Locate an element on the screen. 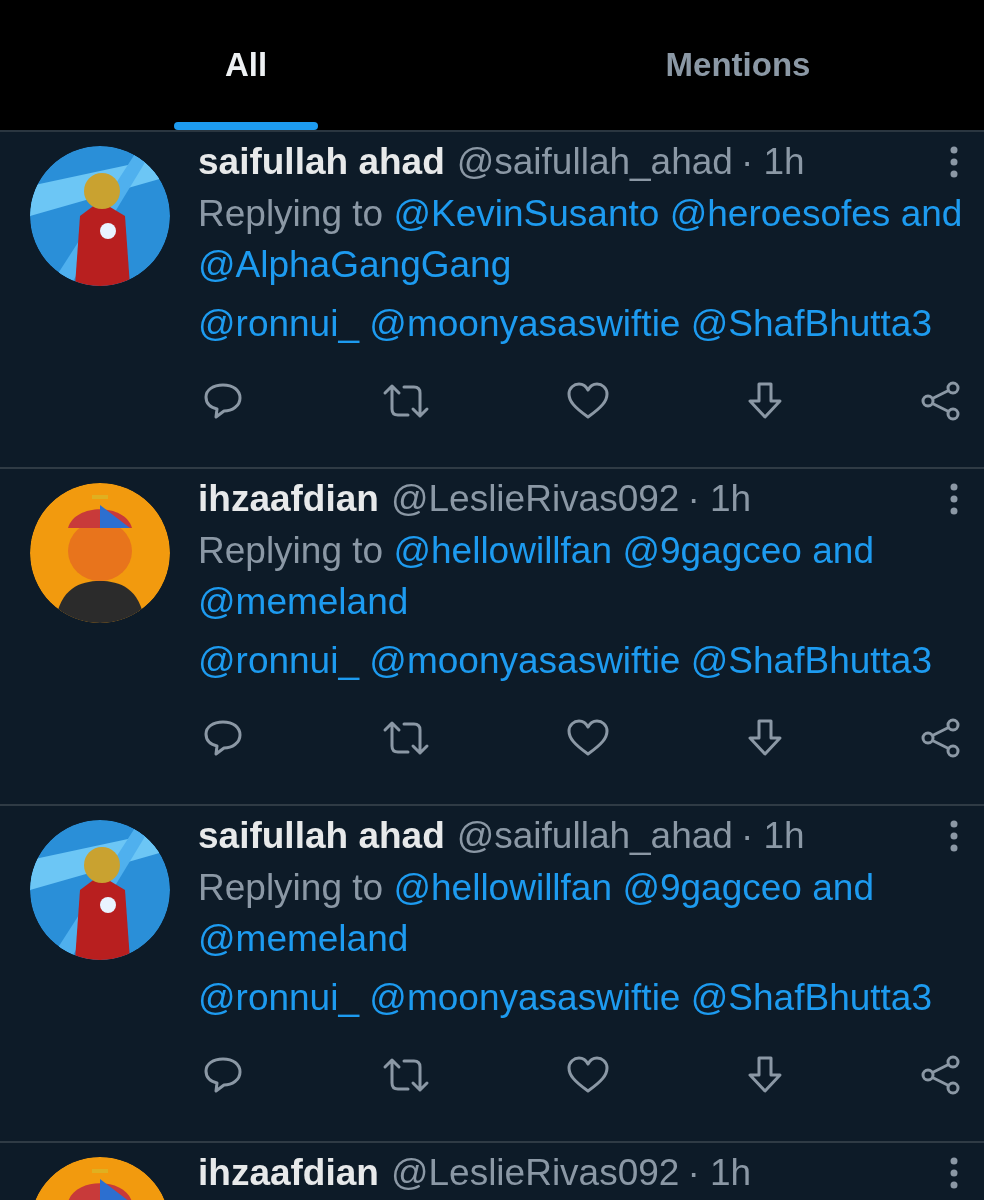  mention-link: @heroesofes is located at coordinates (780, 213).